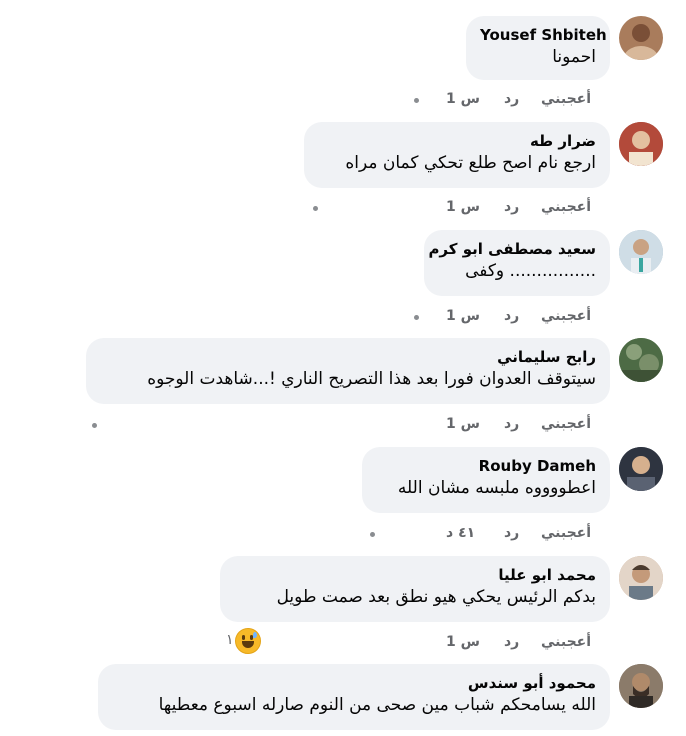 This screenshot has height=736, width=686. I want to click on comment-text: احمونا, so click(574, 57).